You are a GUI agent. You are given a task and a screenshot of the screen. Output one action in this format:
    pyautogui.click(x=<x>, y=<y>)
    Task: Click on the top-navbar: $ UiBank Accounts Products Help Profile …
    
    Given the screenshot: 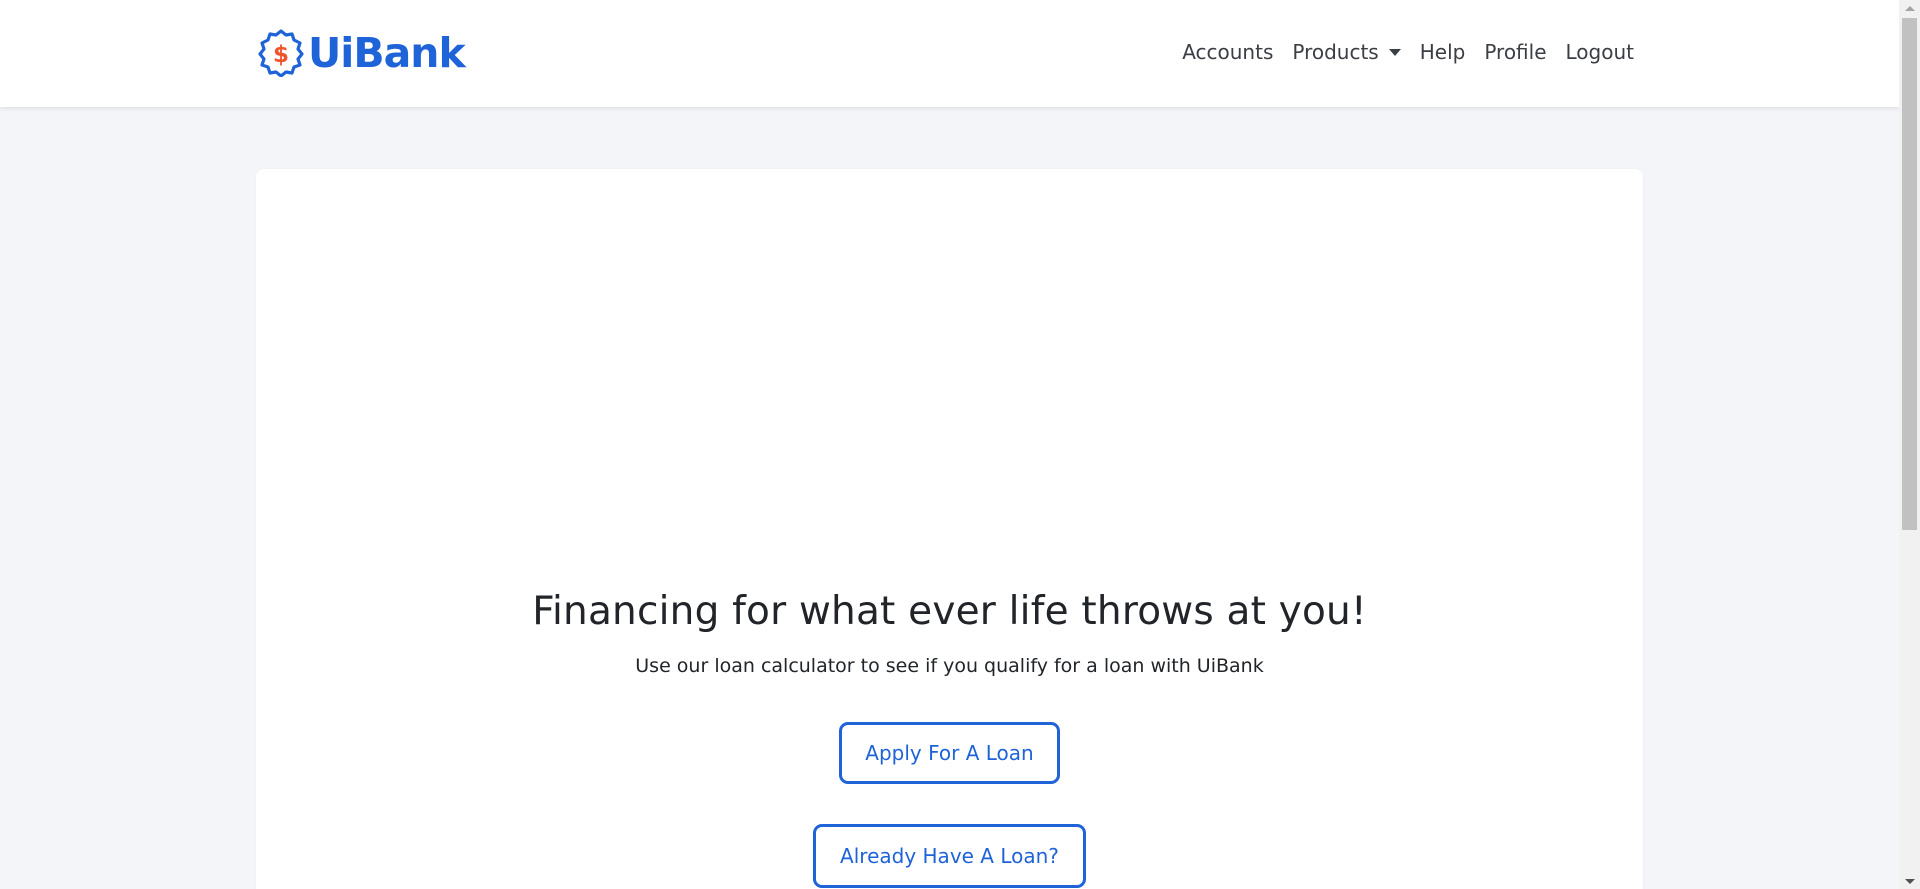 What is the action you would take?
    pyautogui.click(x=949, y=53)
    